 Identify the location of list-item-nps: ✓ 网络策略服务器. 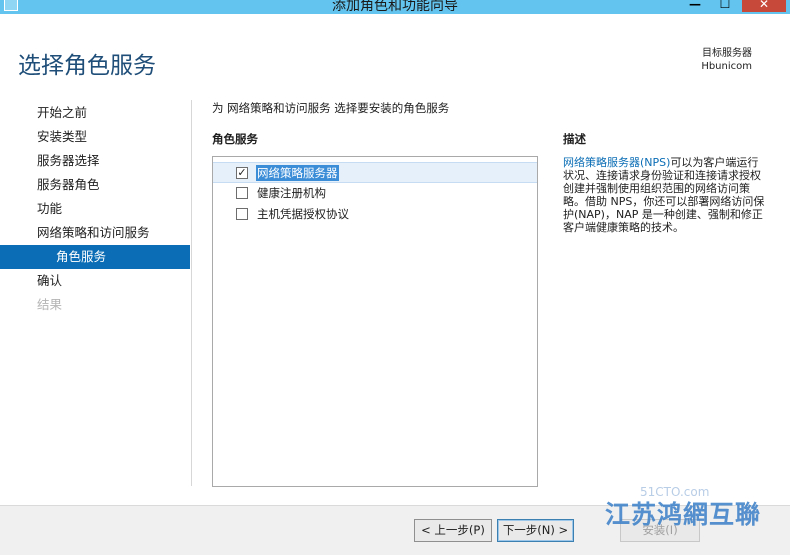
(375, 172).